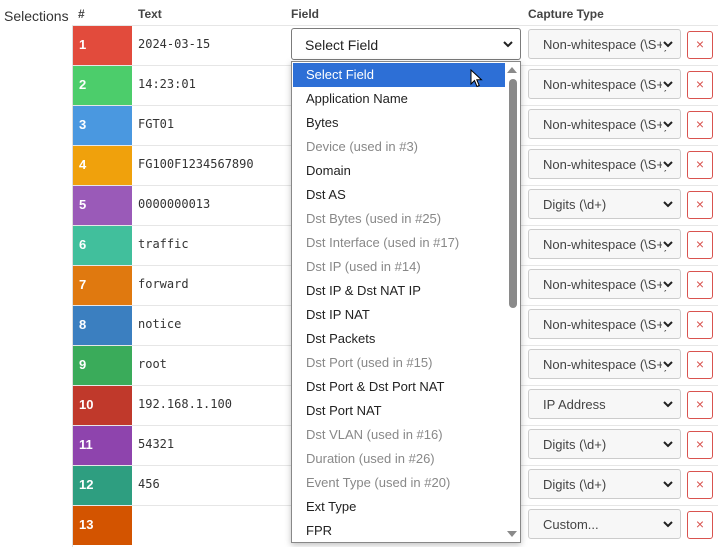 This screenshot has width=718, height=547. What do you see at coordinates (399, 339) in the screenshot?
I see `dropdown-option: Dst Packets` at bounding box center [399, 339].